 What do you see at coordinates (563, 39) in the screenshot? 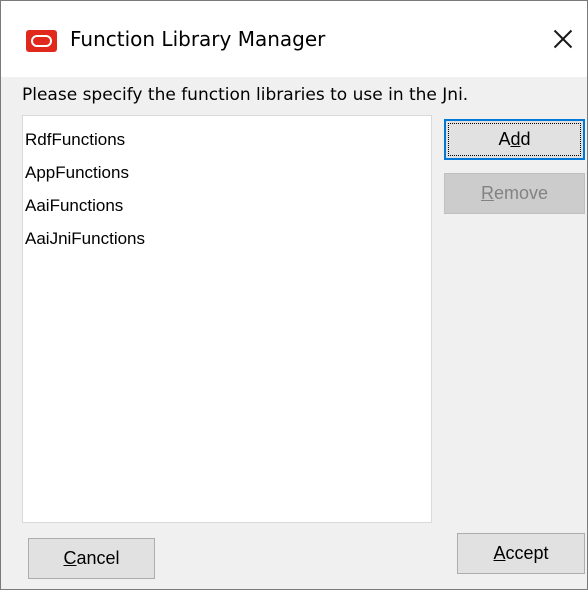
I see `close-icon` at bounding box center [563, 39].